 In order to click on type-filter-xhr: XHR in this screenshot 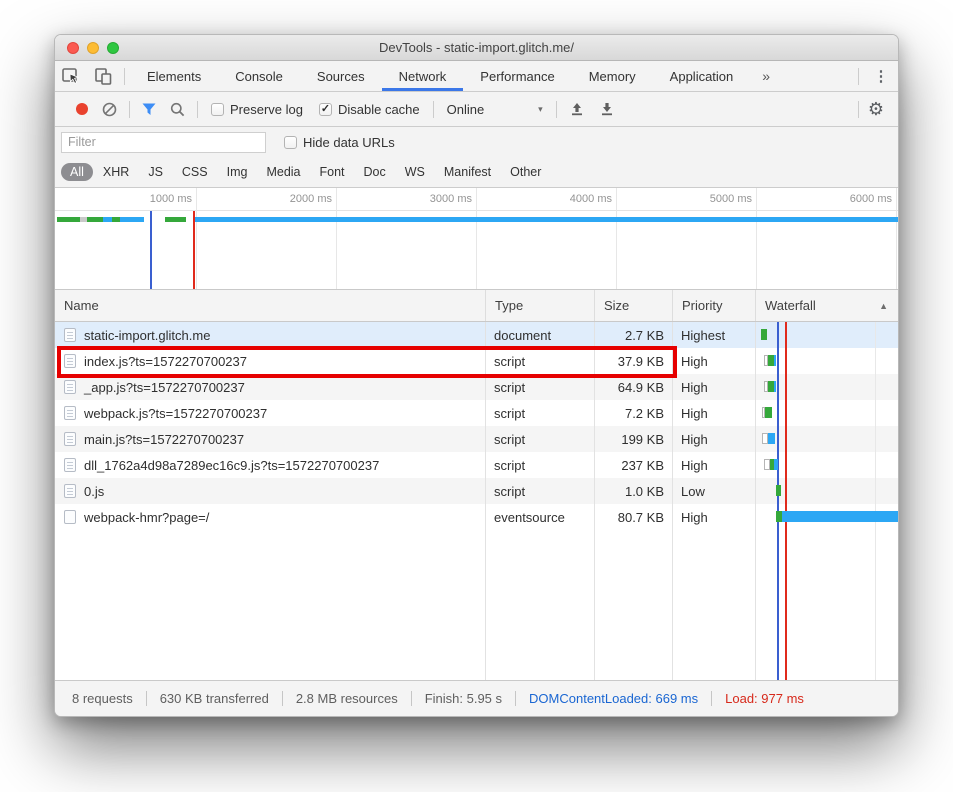, I will do `click(116, 172)`.